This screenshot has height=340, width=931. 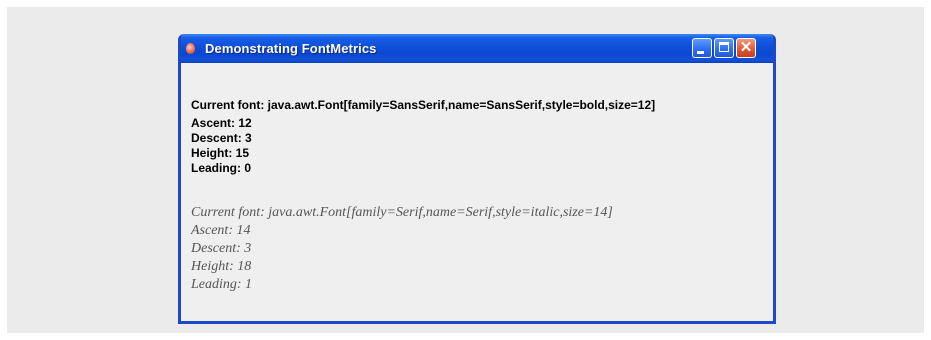 I want to click on sans-ascent-text: Ascent: 12, so click(x=221, y=123).